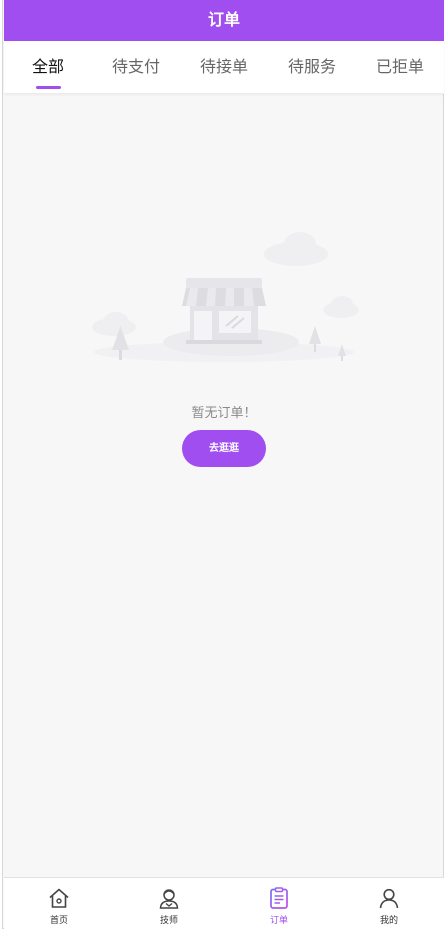  Describe the element at coordinates (279, 898) in the screenshot. I see `order-clipboard-icon` at that location.